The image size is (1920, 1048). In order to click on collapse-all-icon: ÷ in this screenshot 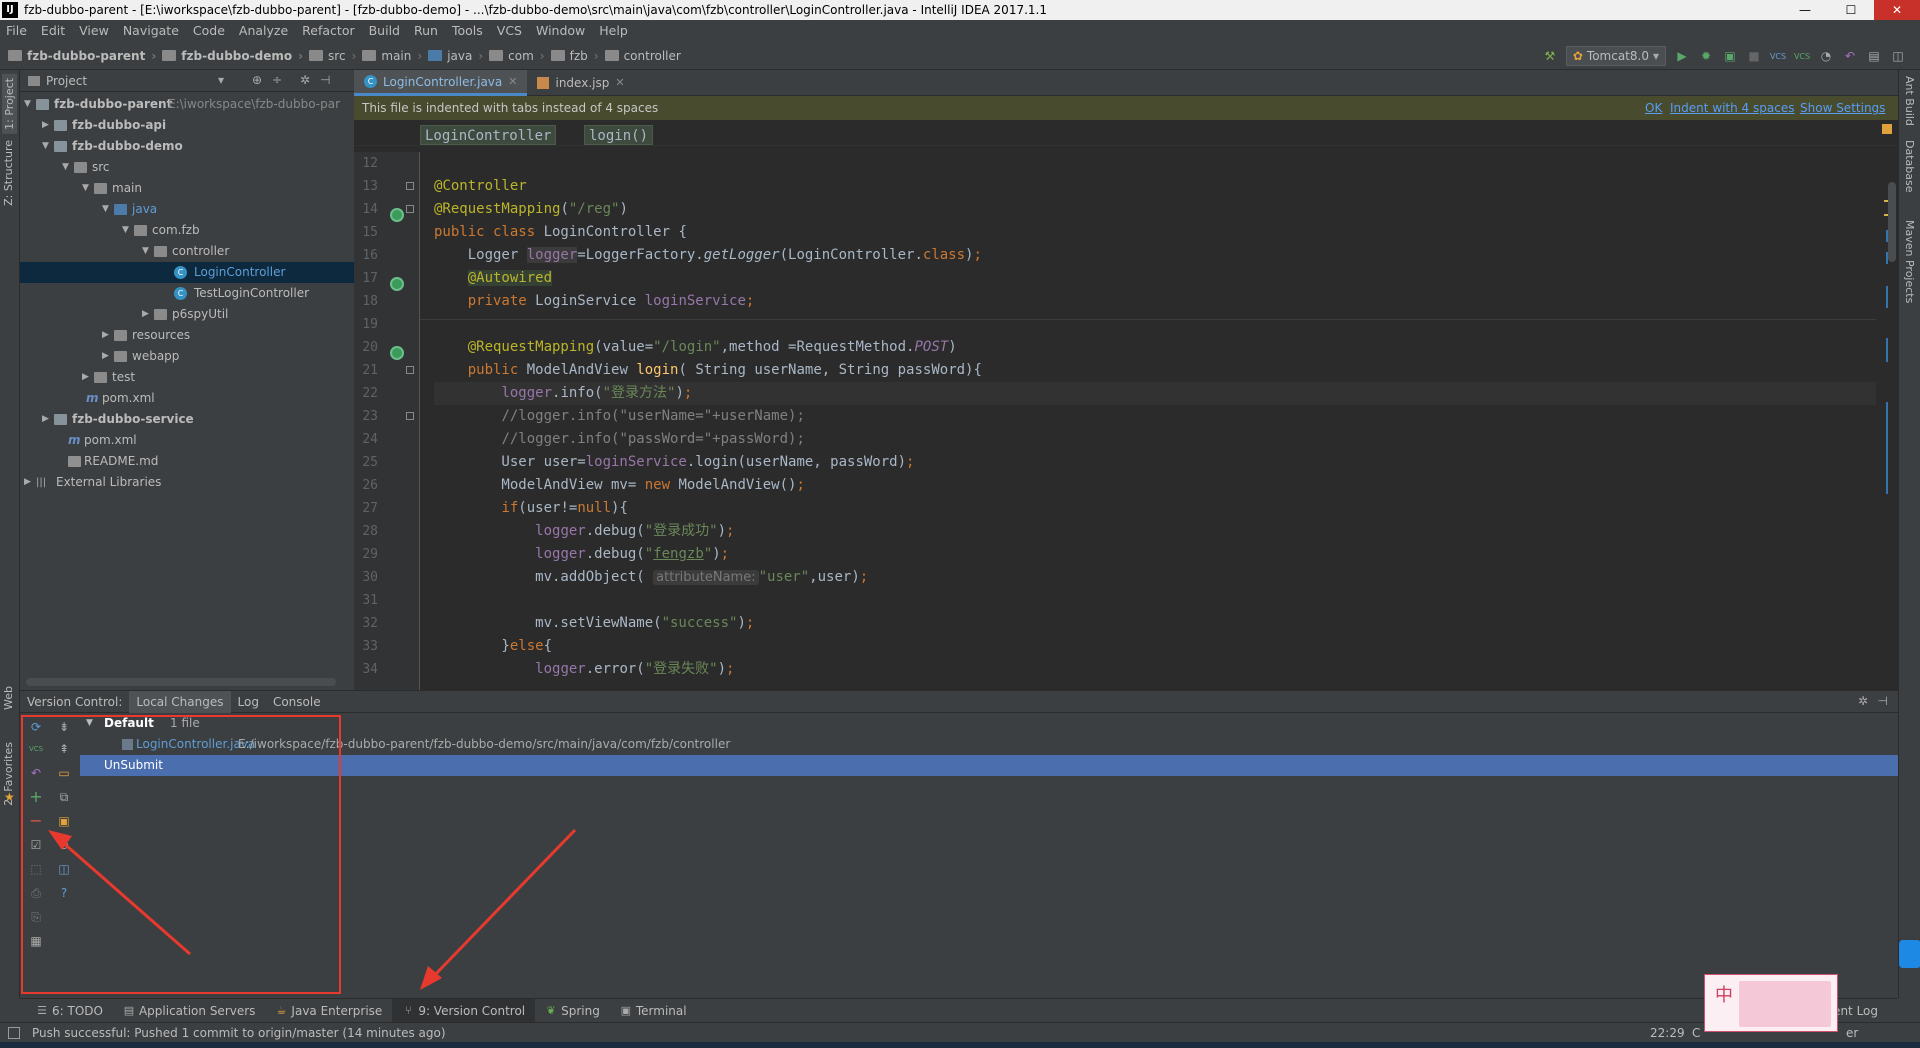, I will do `click(277, 80)`.